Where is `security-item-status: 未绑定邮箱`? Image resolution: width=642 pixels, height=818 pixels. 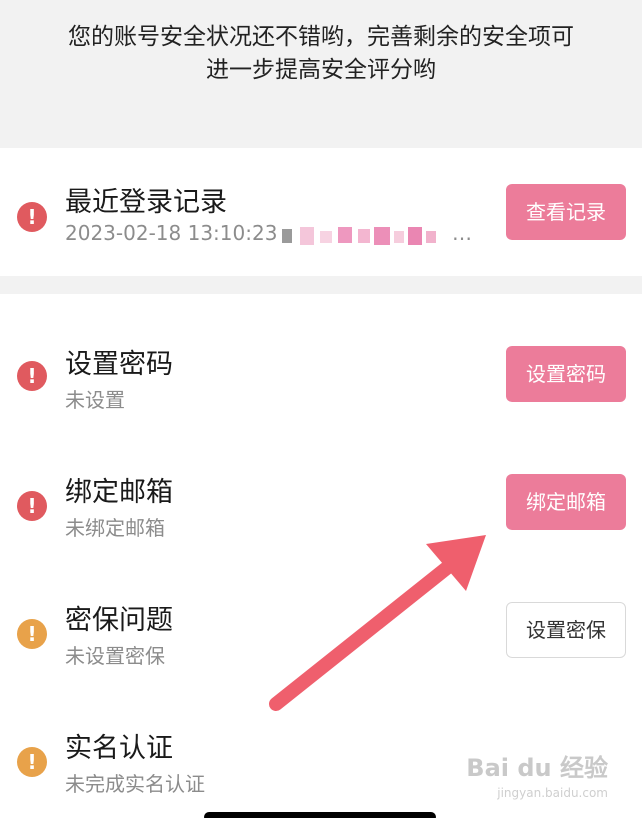 security-item-status: 未绑定邮箱 is located at coordinates (115, 528).